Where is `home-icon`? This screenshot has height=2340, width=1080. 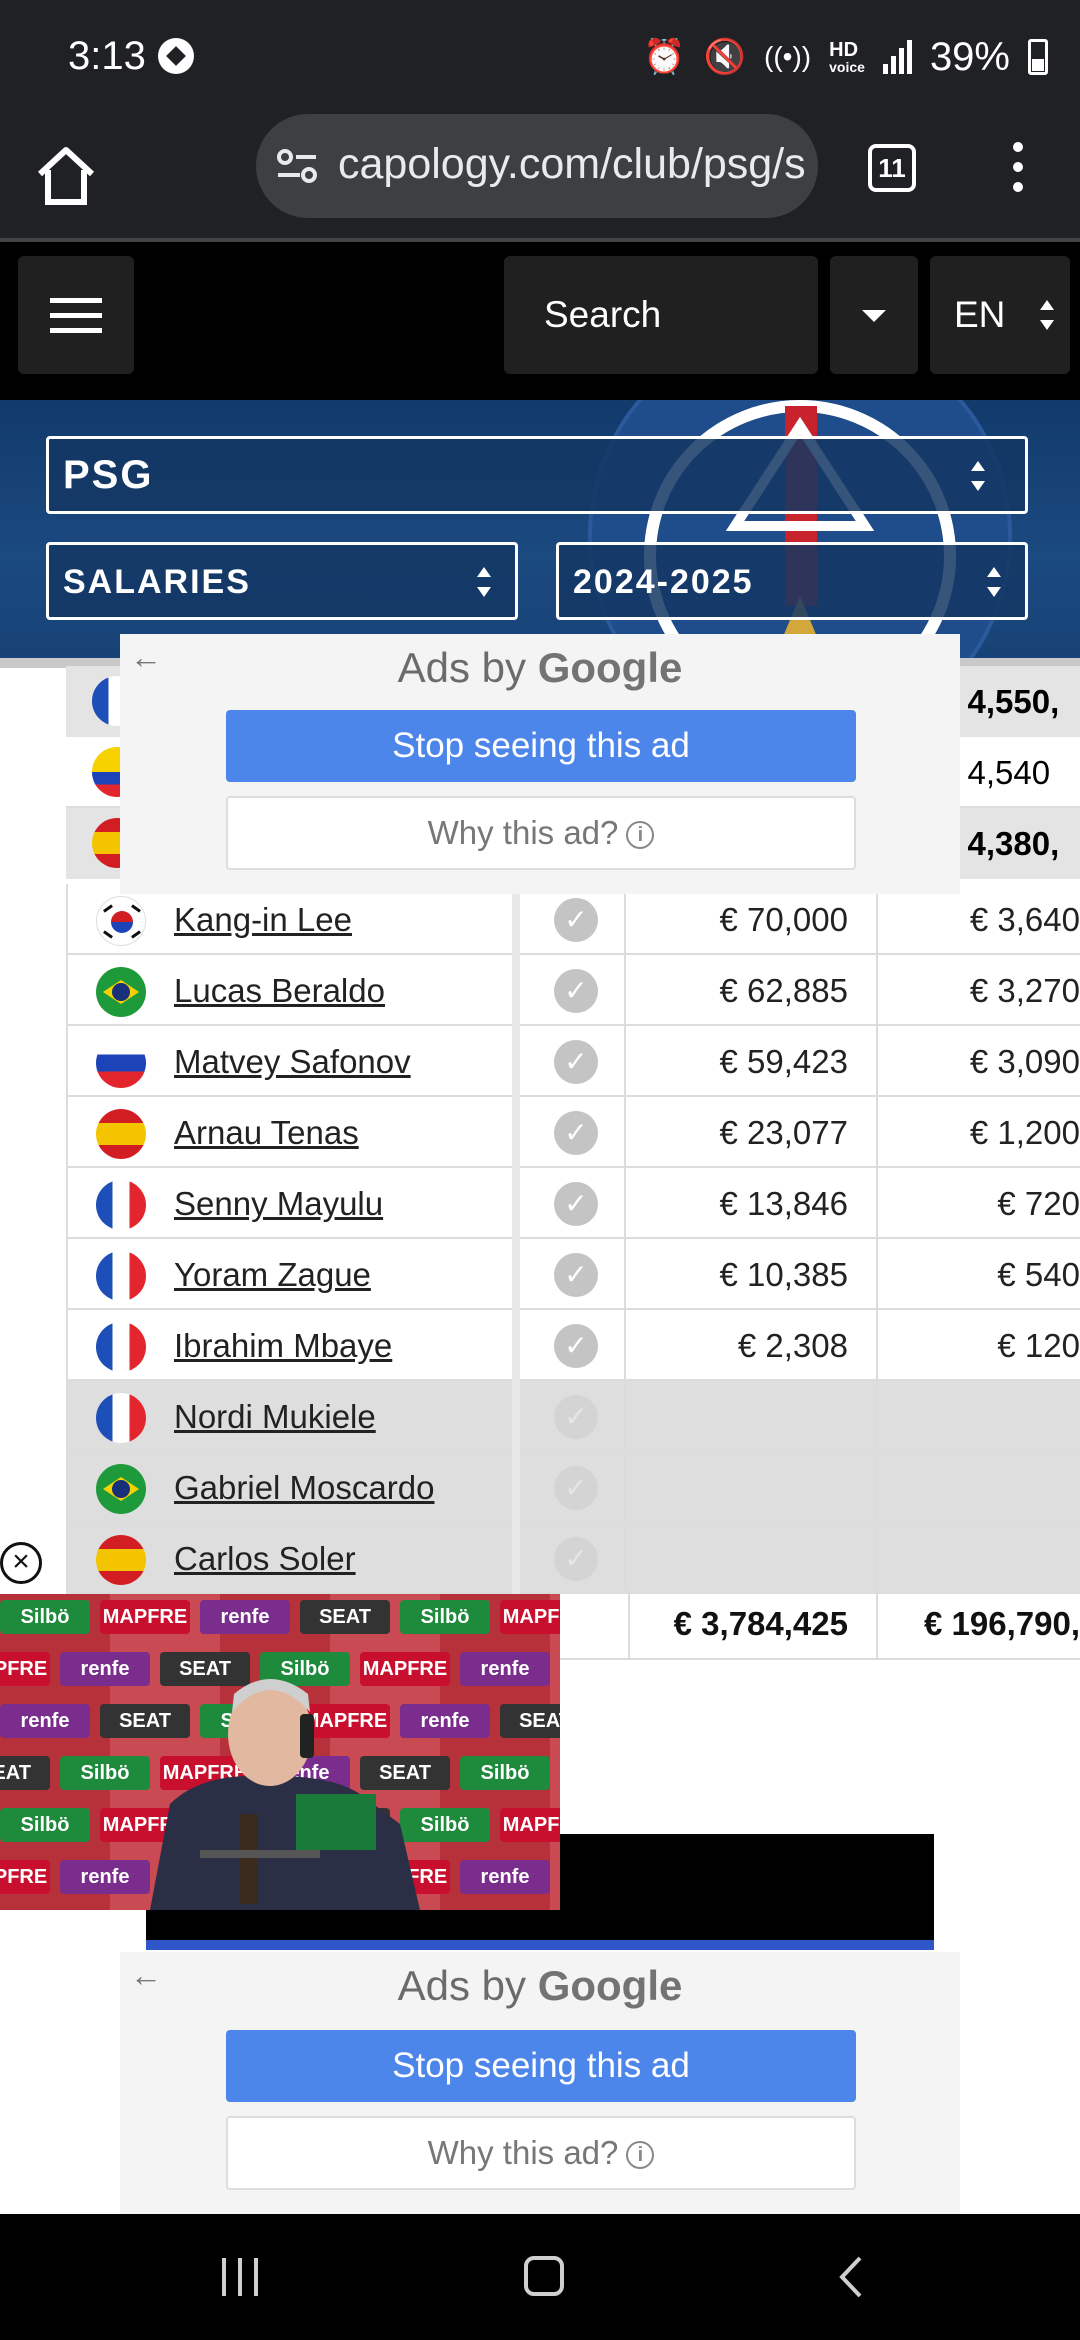
home-icon is located at coordinates (66, 176).